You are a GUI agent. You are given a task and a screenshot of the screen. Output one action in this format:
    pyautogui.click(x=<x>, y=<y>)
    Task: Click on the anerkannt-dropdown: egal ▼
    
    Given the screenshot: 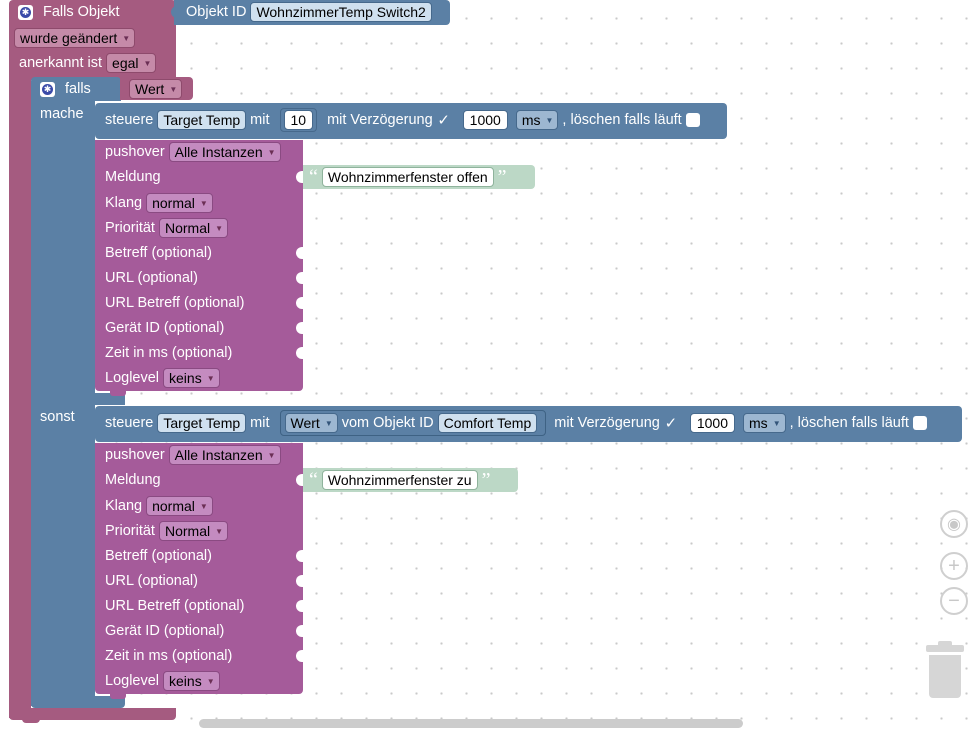 What is the action you would take?
    pyautogui.click(x=131, y=63)
    